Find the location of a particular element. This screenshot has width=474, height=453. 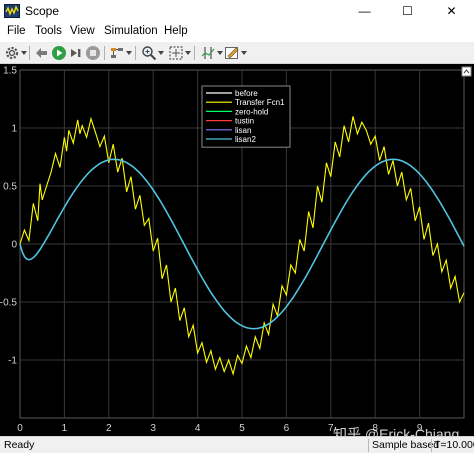

minimize-button: — is located at coordinates (364, 11).